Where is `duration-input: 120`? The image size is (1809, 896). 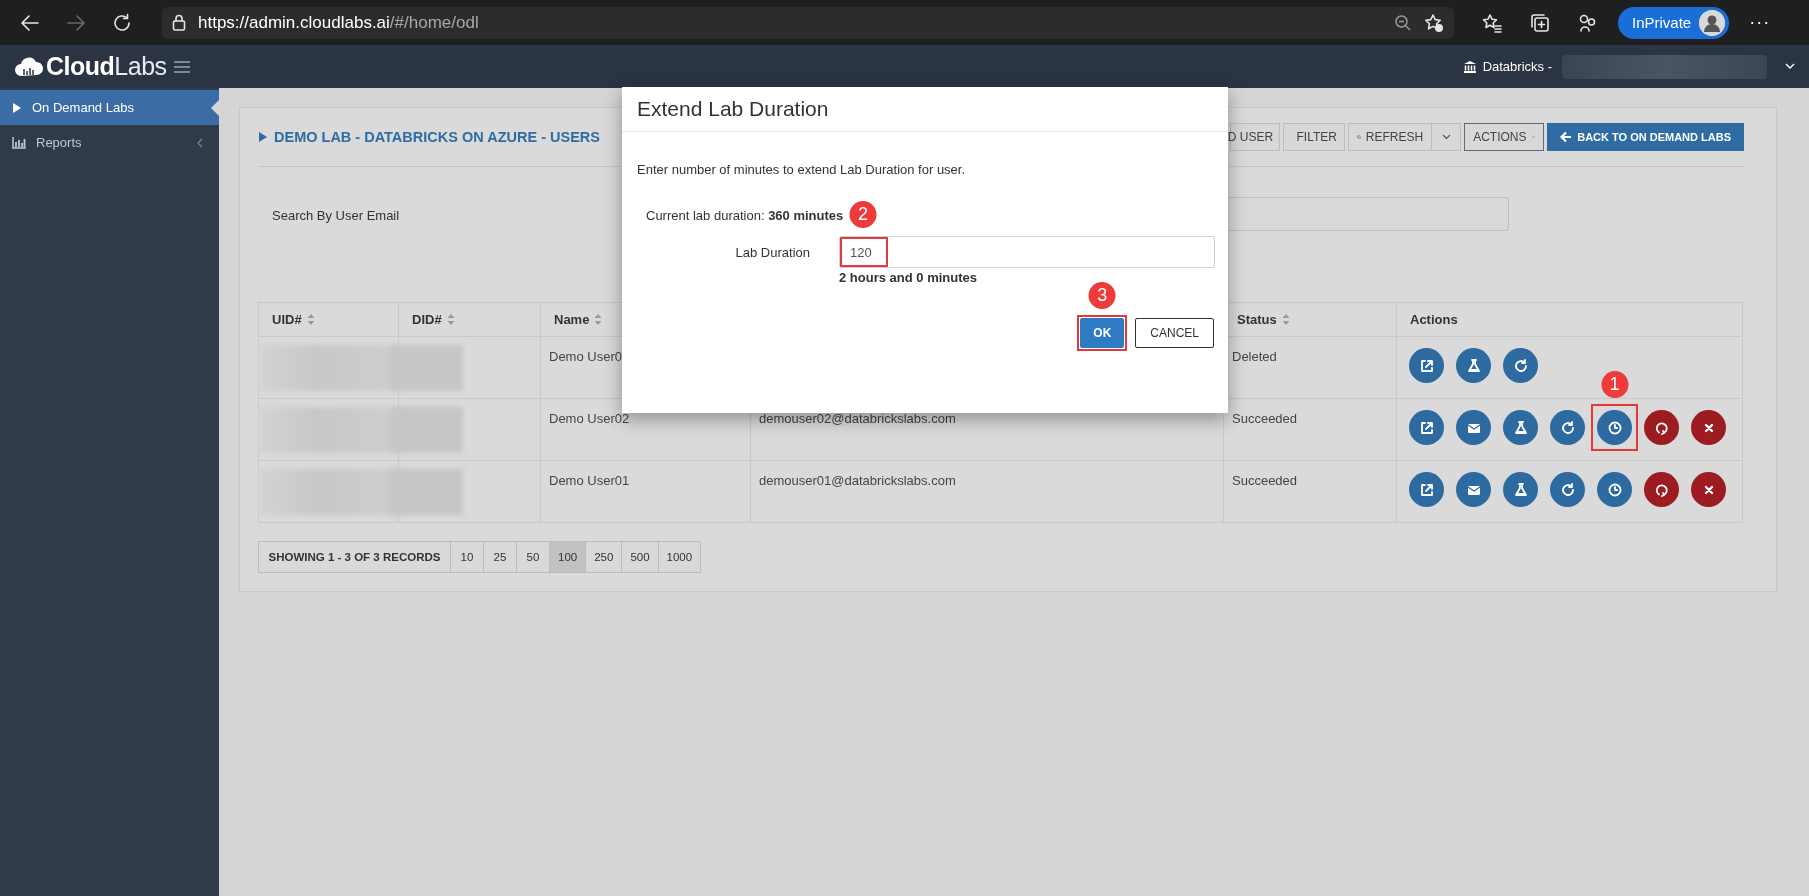
duration-input: 120 is located at coordinates (1027, 252).